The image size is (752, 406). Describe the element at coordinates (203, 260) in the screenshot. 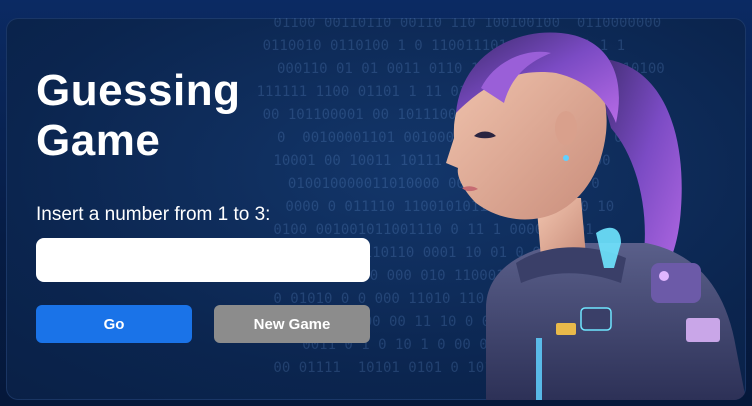

I see `number-input` at that location.